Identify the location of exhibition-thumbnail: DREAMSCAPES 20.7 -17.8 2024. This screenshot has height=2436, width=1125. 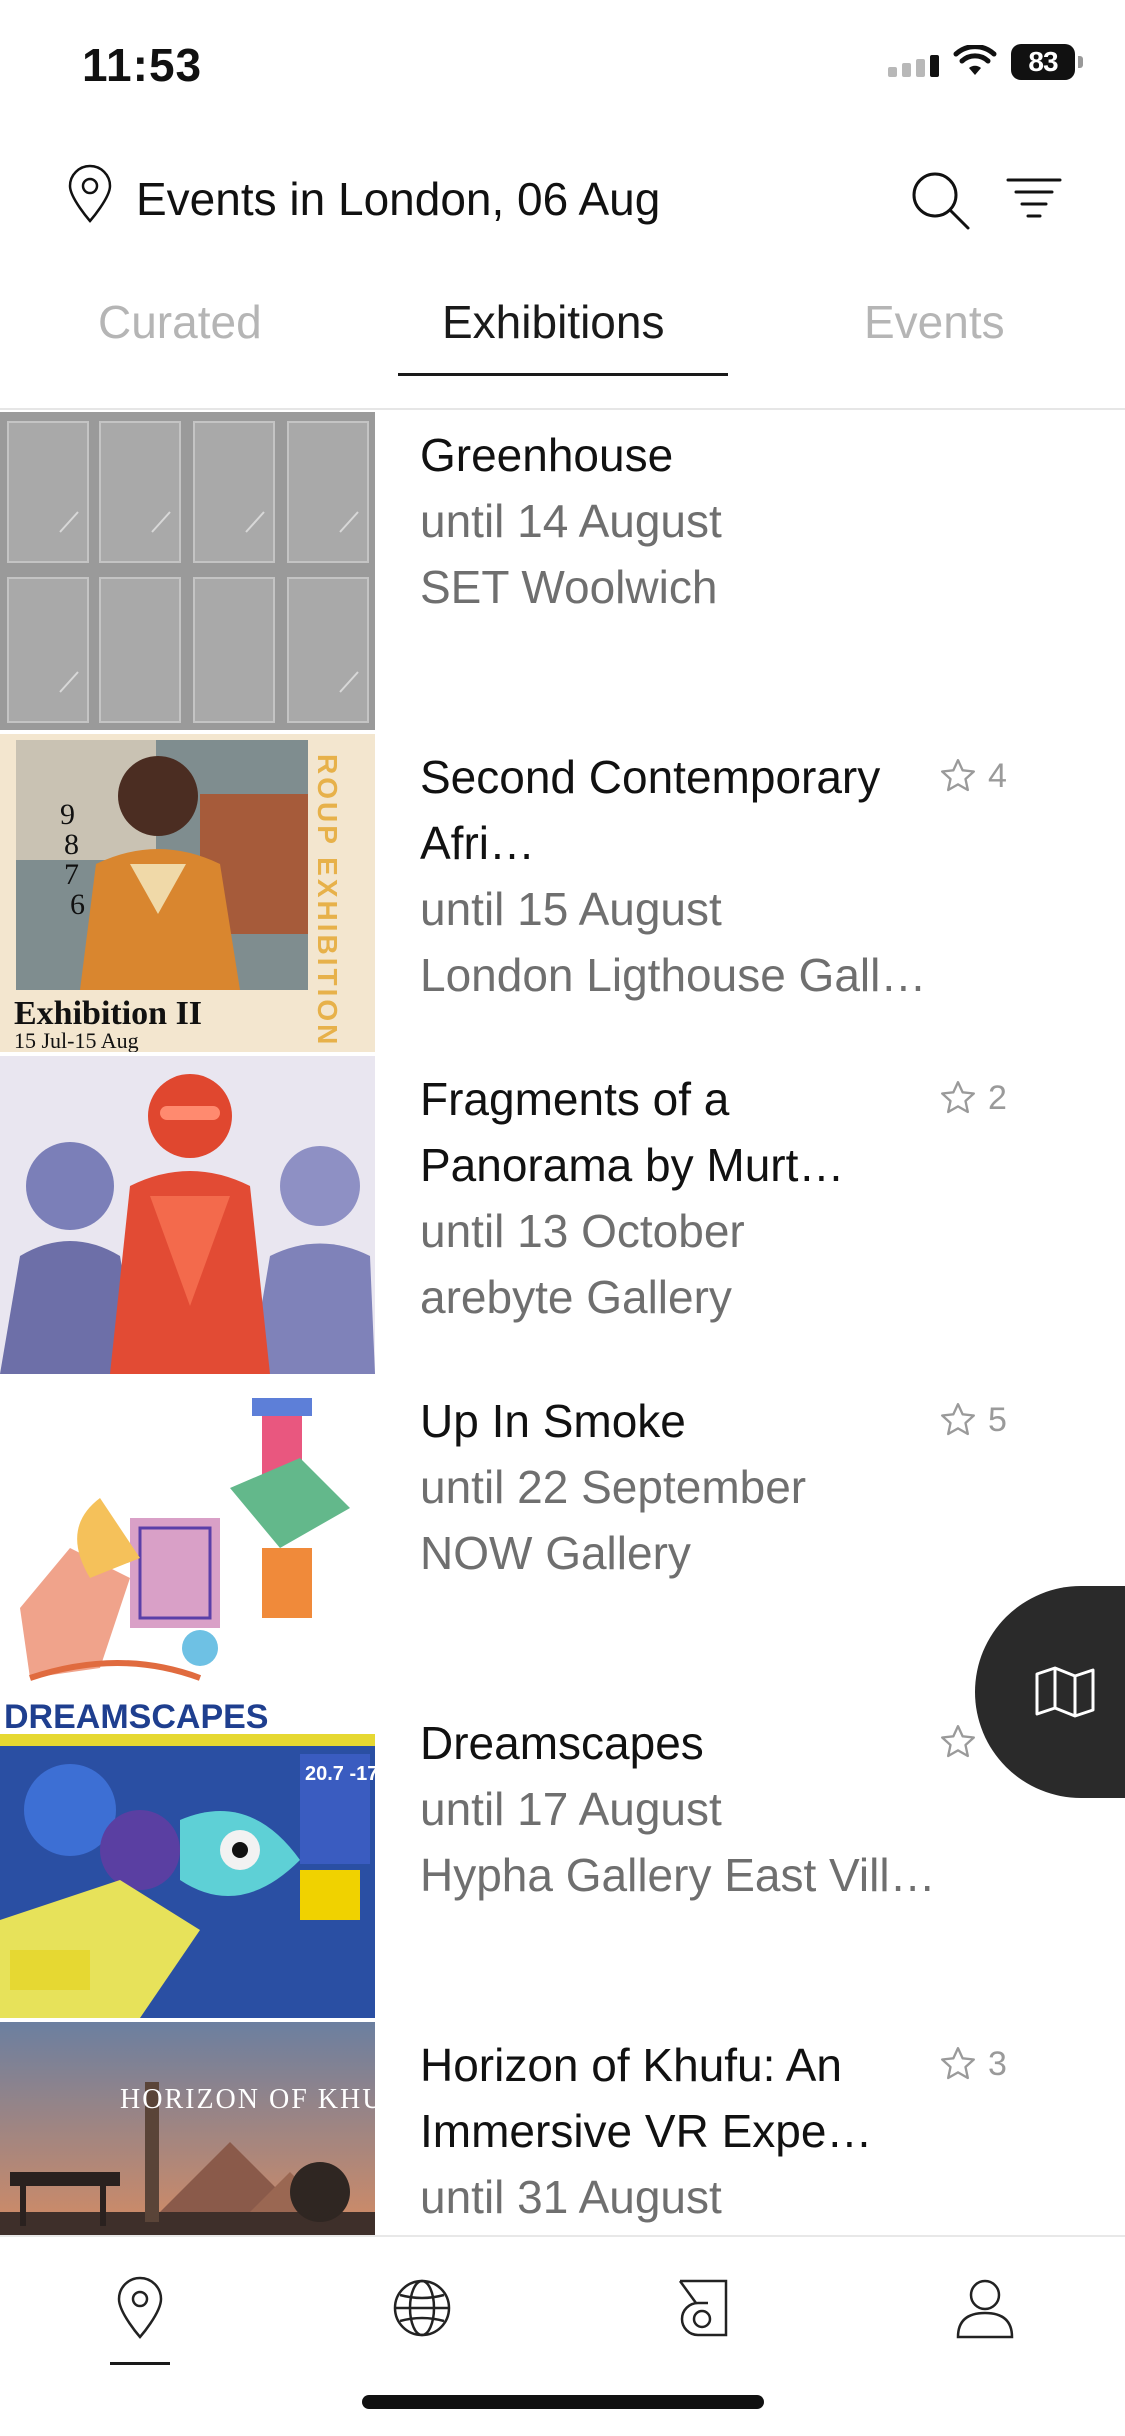
(187, 1859).